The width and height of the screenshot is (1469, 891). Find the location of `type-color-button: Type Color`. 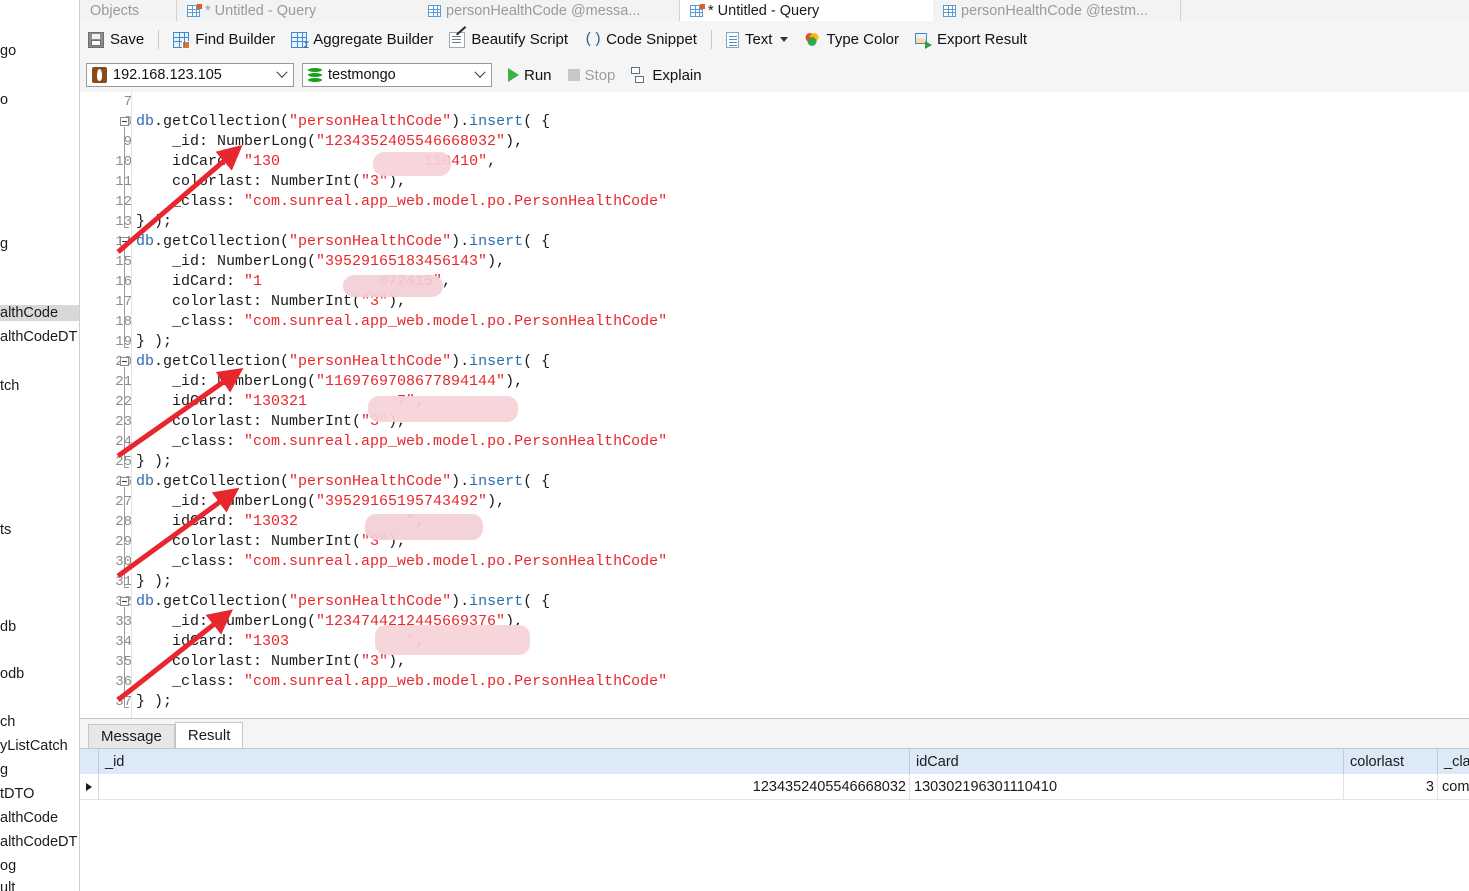

type-color-button: Type Color is located at coordinates (851, 40).